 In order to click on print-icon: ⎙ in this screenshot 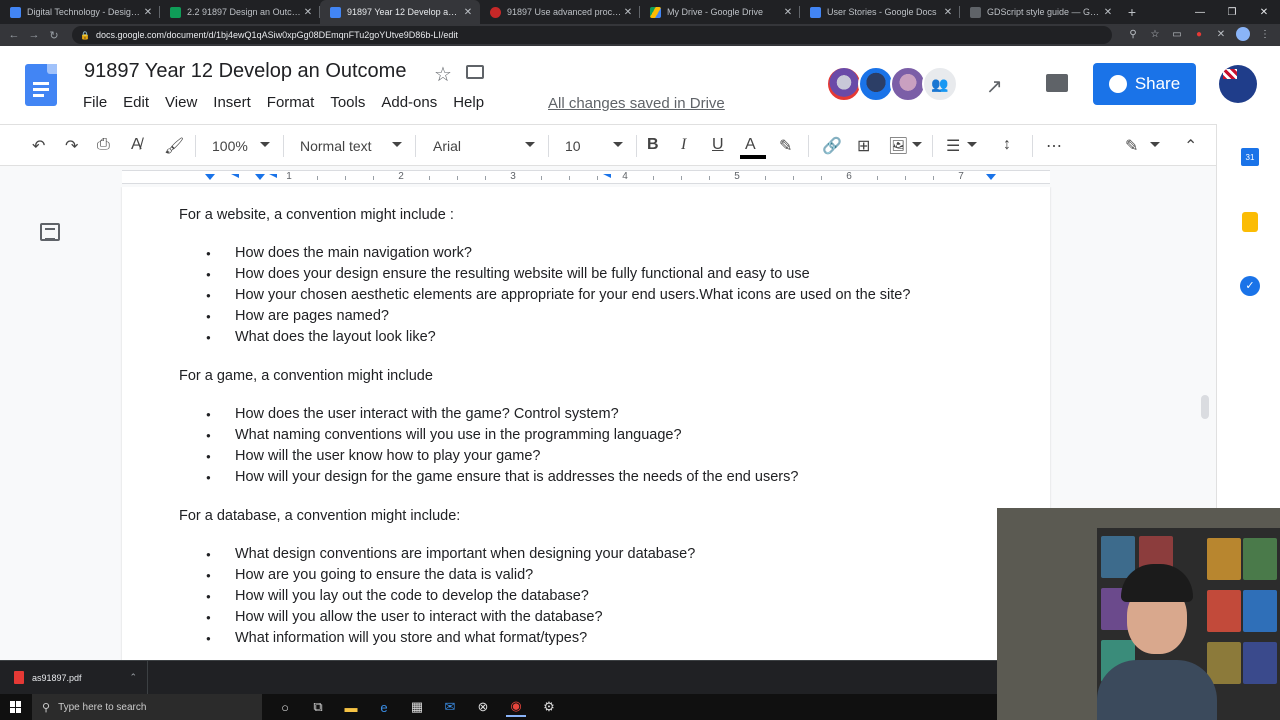, I will do `click(103, 145)`.